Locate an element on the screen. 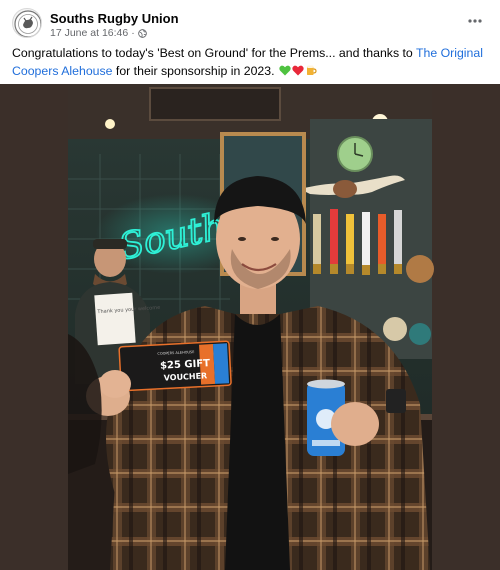 The image size is (500, 570). post-meta: 17 June at 16:46 · is located at coordinates (98, 33).